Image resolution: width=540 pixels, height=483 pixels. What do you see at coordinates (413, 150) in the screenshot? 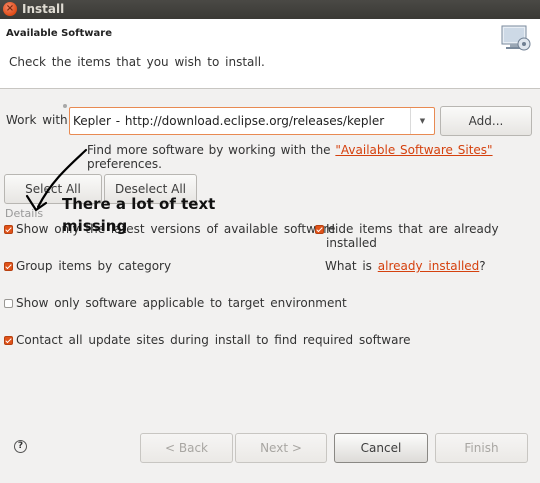
I see `available-software-sites-link: "Available Software Sites"` at bounding box center [413, 150].